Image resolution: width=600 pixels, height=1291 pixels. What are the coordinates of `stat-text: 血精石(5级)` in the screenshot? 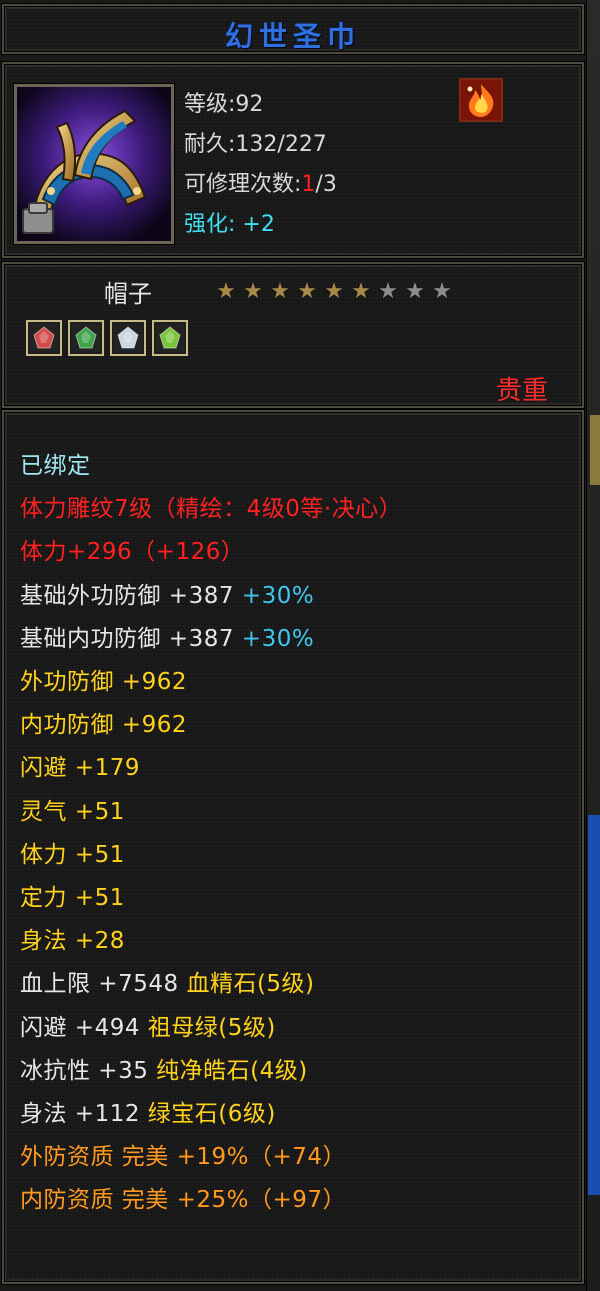 It's located at (250, 984).